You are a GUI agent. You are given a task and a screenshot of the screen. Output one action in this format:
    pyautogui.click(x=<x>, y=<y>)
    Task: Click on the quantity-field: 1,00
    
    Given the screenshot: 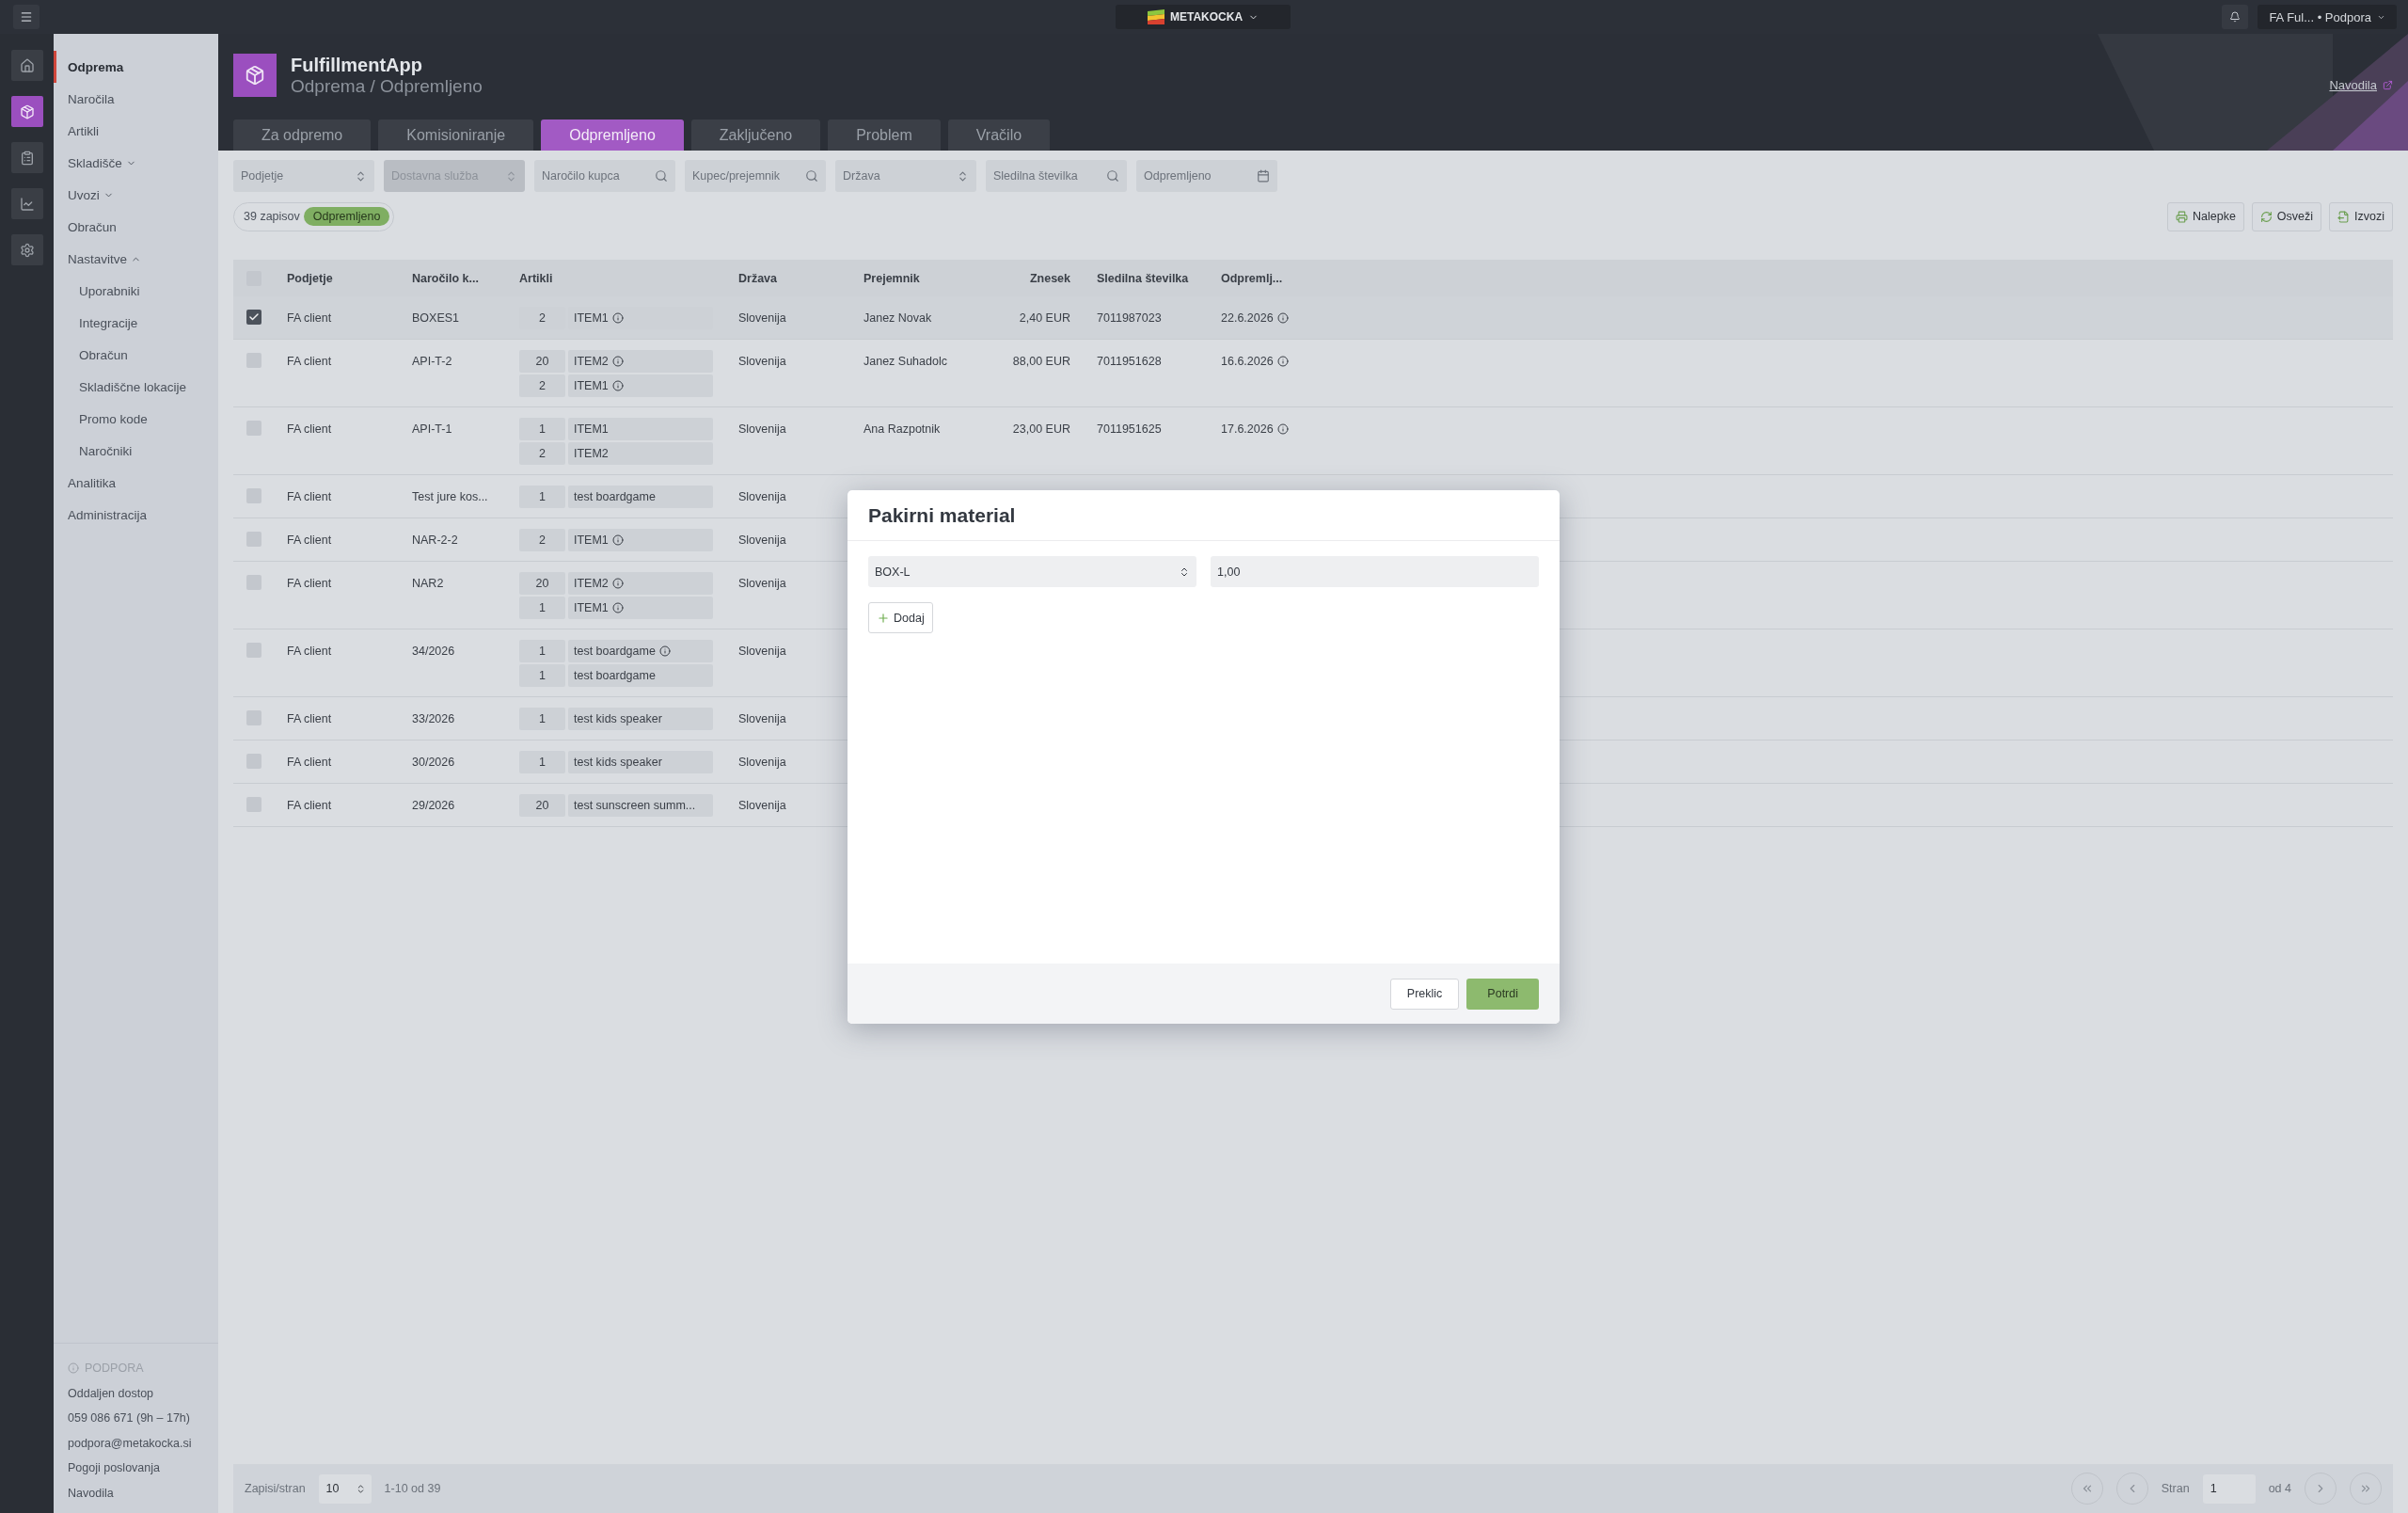 What is the action you would take?
    pyautogui.click(x=1375, y=571)
    